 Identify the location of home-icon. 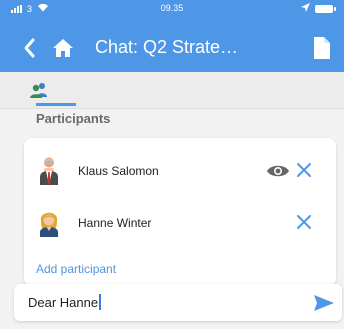
(63, 48).